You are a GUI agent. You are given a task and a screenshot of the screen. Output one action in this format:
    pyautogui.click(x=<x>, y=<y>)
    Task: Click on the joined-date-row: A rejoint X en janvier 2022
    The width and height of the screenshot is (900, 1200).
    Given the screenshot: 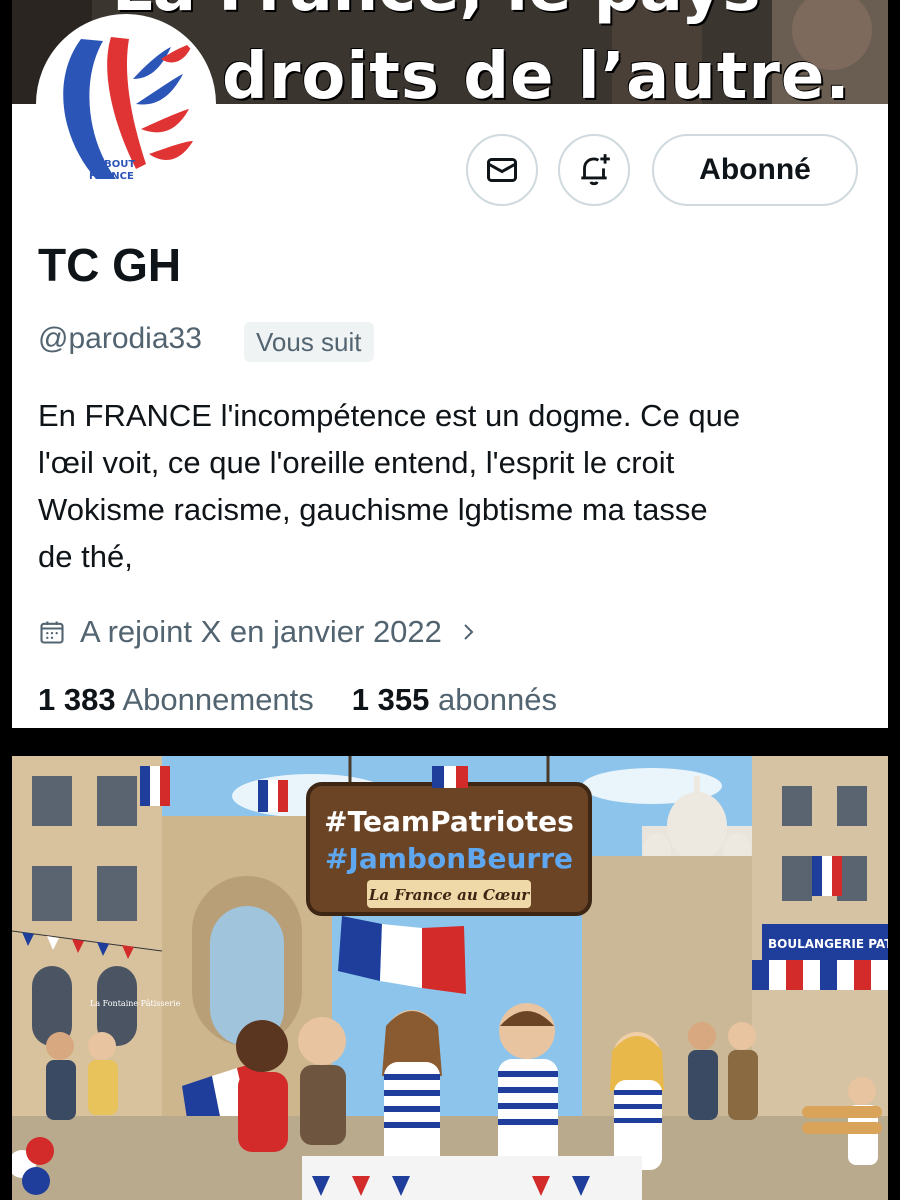 What is the action you would take?
    pyautogui.click(x=259, y=632)
    